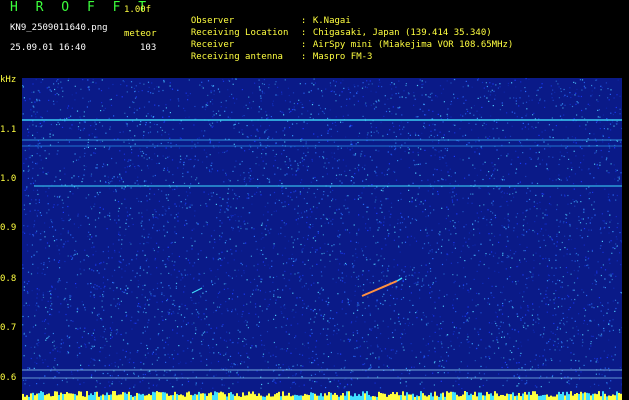 The image size is (629, 400). I want to click on info-key: Receiving antenna, so click(236, 57).